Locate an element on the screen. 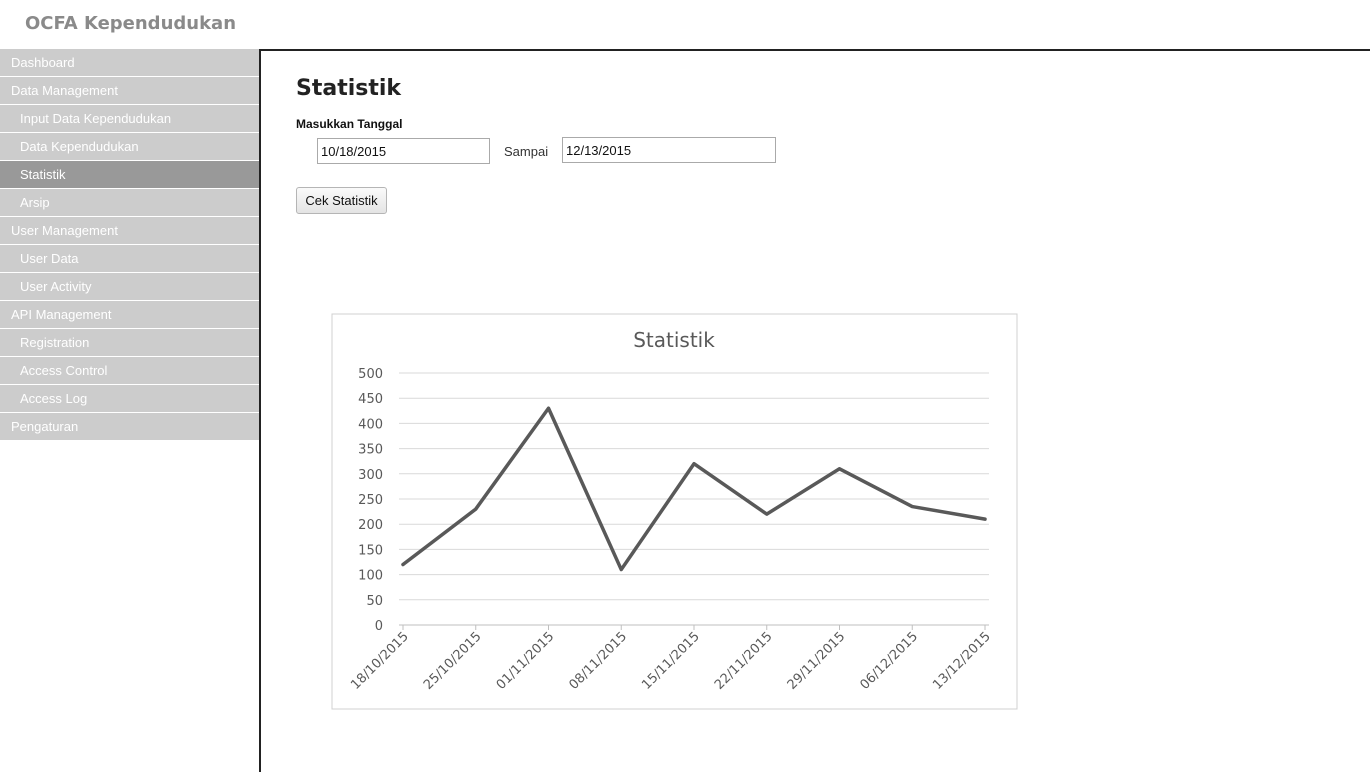 The width and height of the screenshot is (1370, 772). y-tick-label: 300 is located at coordinates (370, 475).